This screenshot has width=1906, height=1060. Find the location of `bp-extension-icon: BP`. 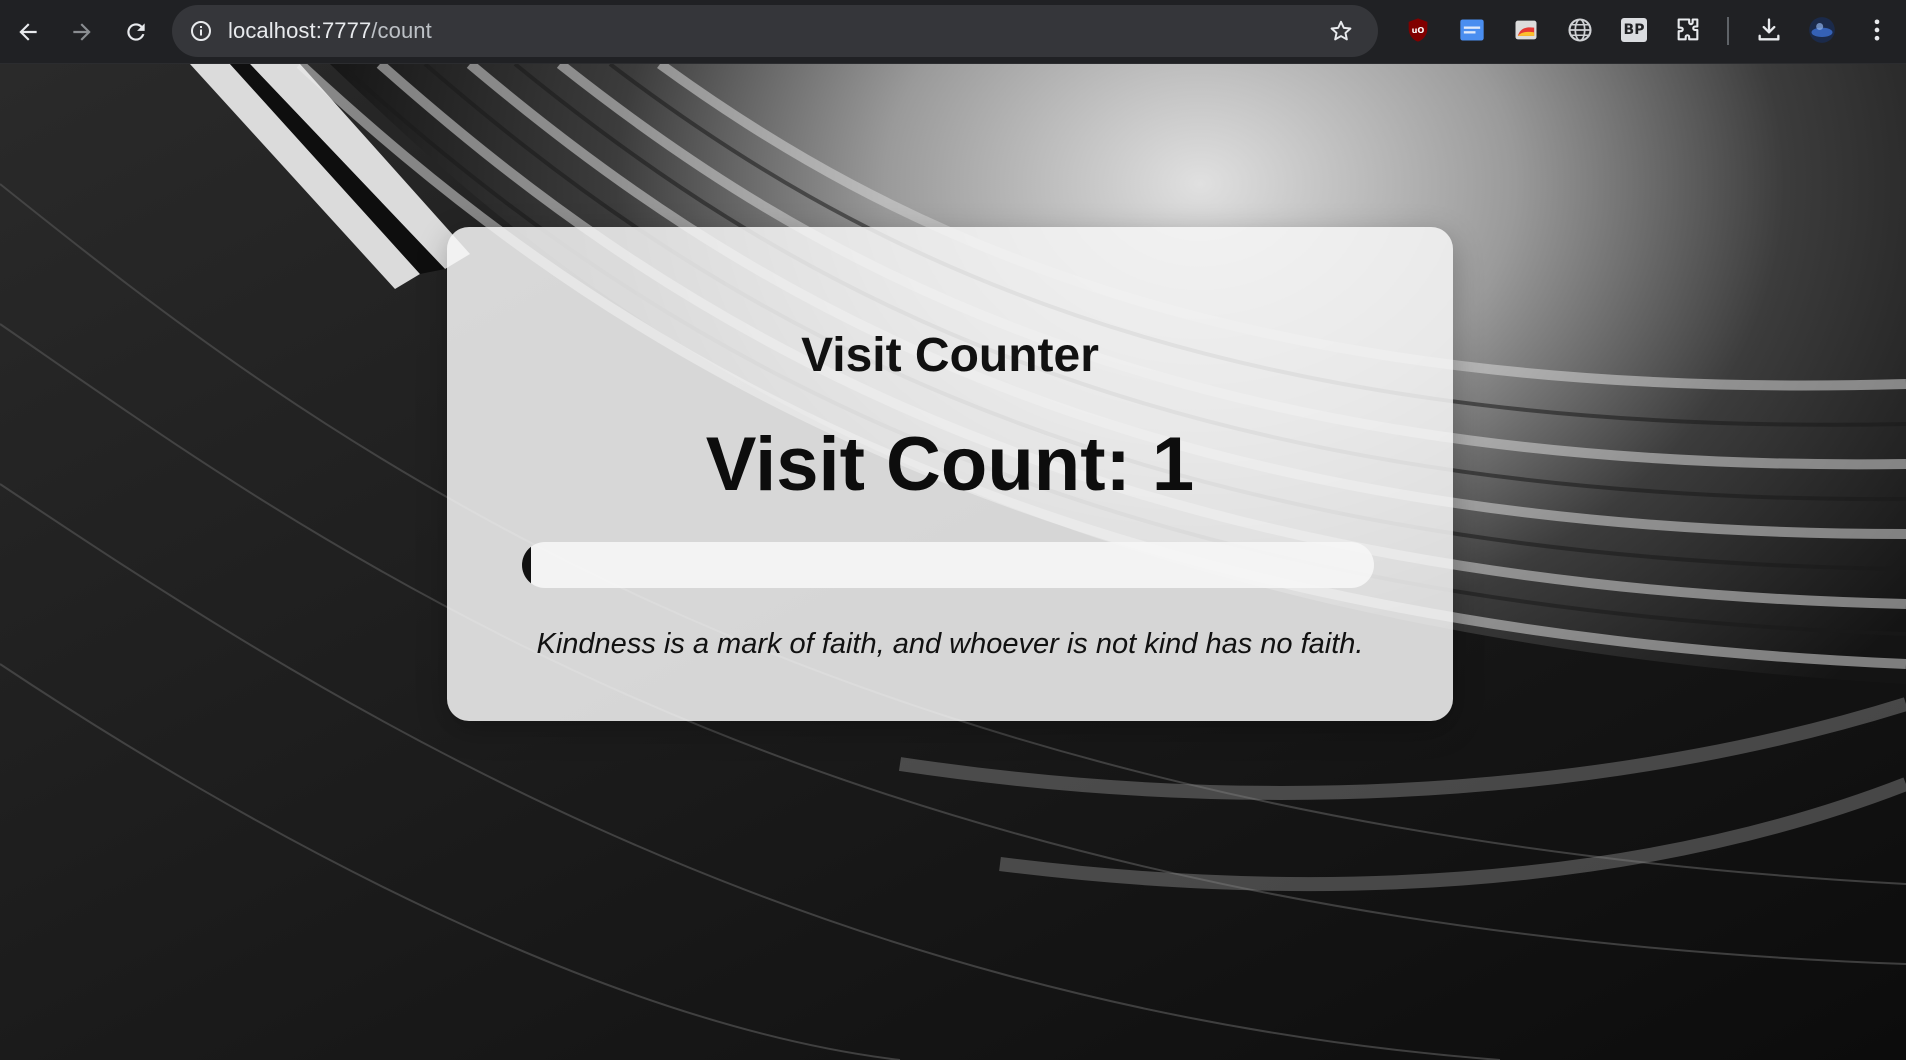

bp-extension-icon: BP is located at coordinates (1634, 30).